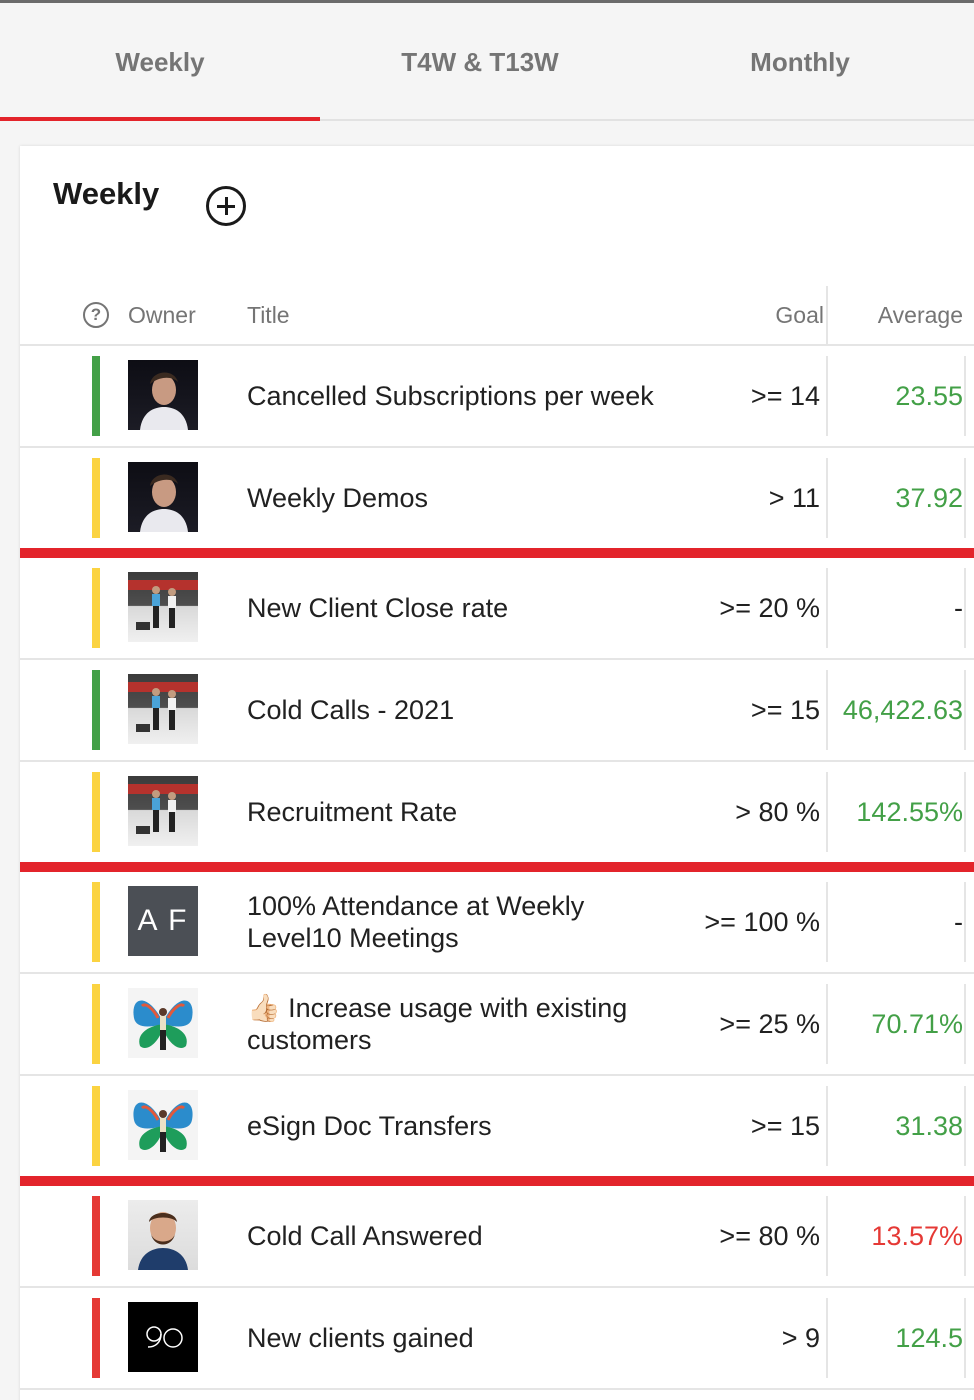 This screenshot has height=1400, width=974. Describe the element at coordinates (160, 119) in the screenshot. I see `active-tab-indicator` at that location.